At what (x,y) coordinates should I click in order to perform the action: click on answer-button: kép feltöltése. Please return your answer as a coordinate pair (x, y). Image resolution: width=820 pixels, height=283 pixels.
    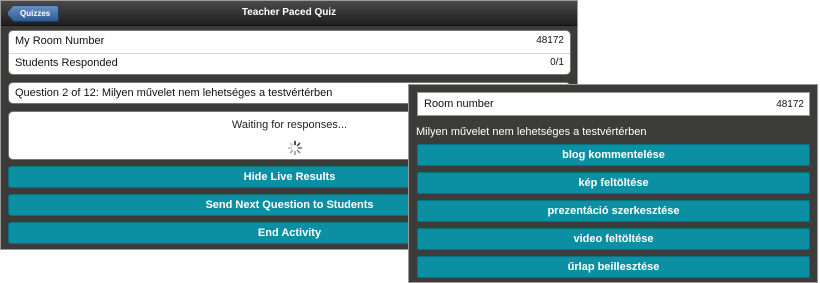
    Looking at the image, I should click on (613, 183).